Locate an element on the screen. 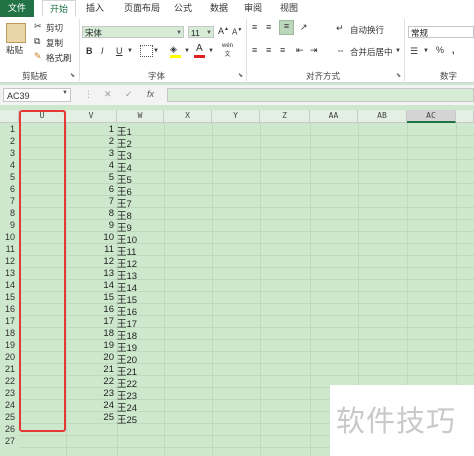  column-header-next is located at coordinates (465, 116).